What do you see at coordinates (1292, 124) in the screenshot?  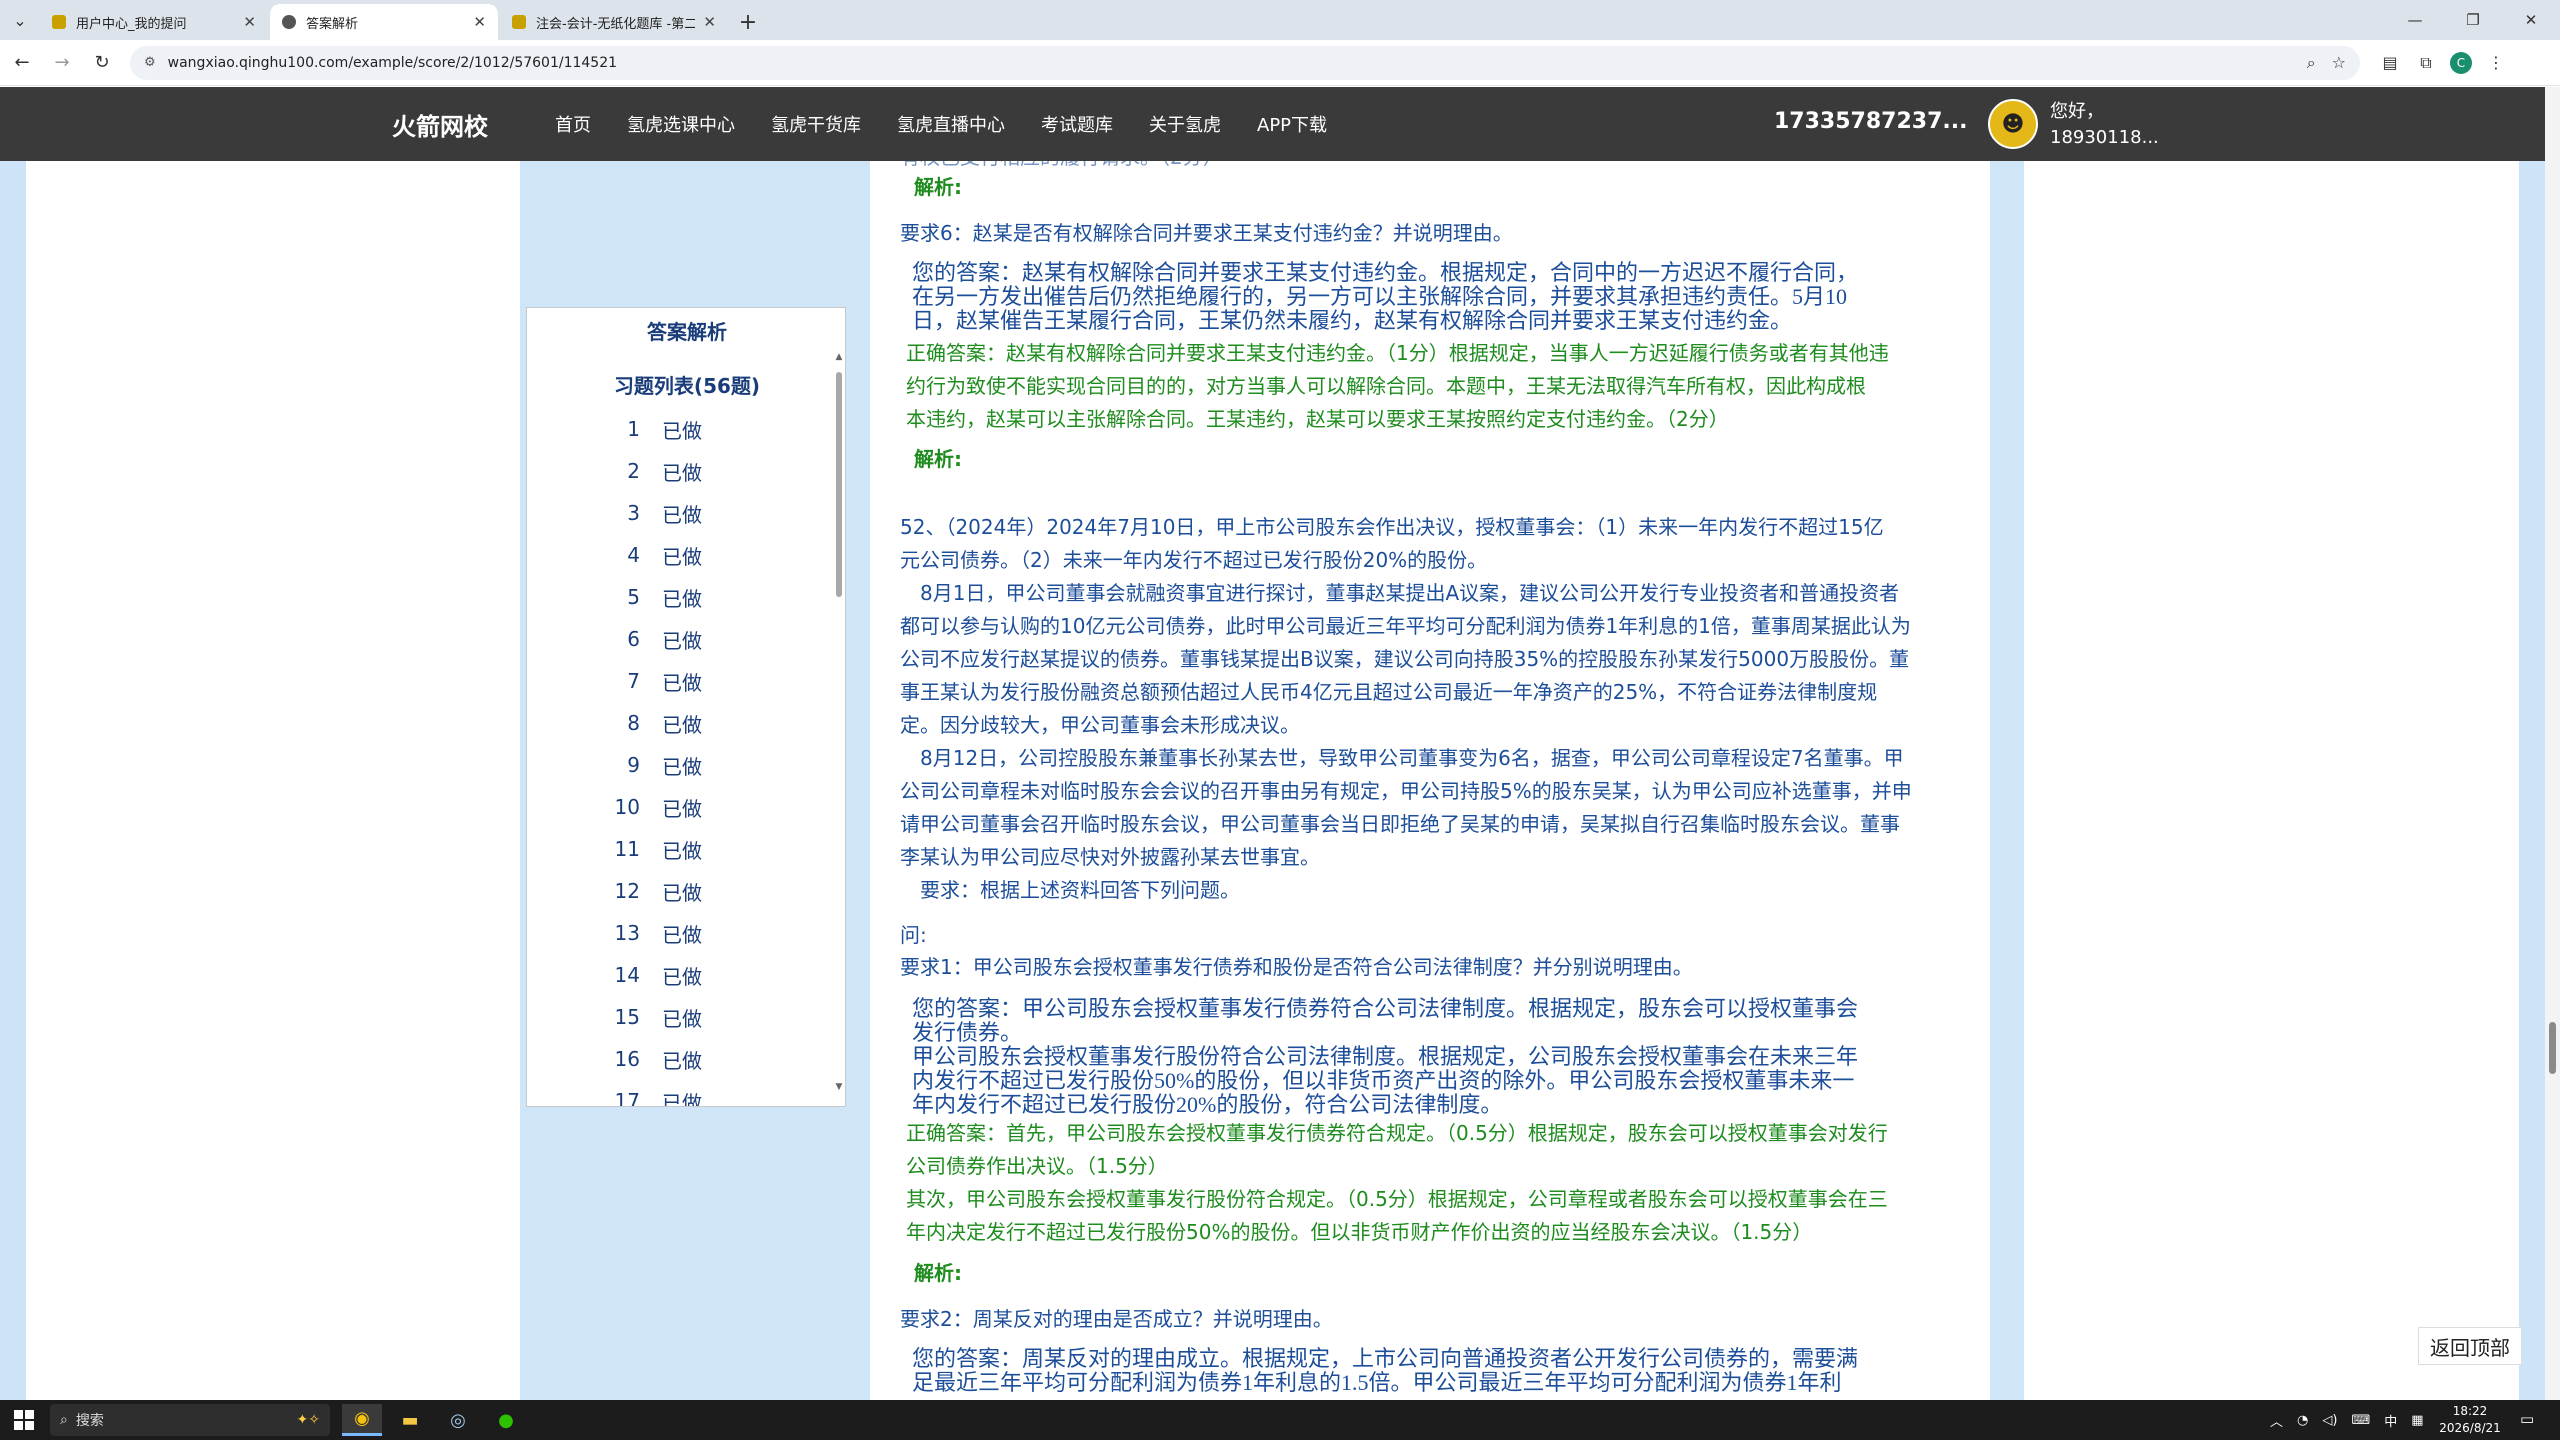 I see `nav-app-download: APP下载` at bounding box center [1292, 124].